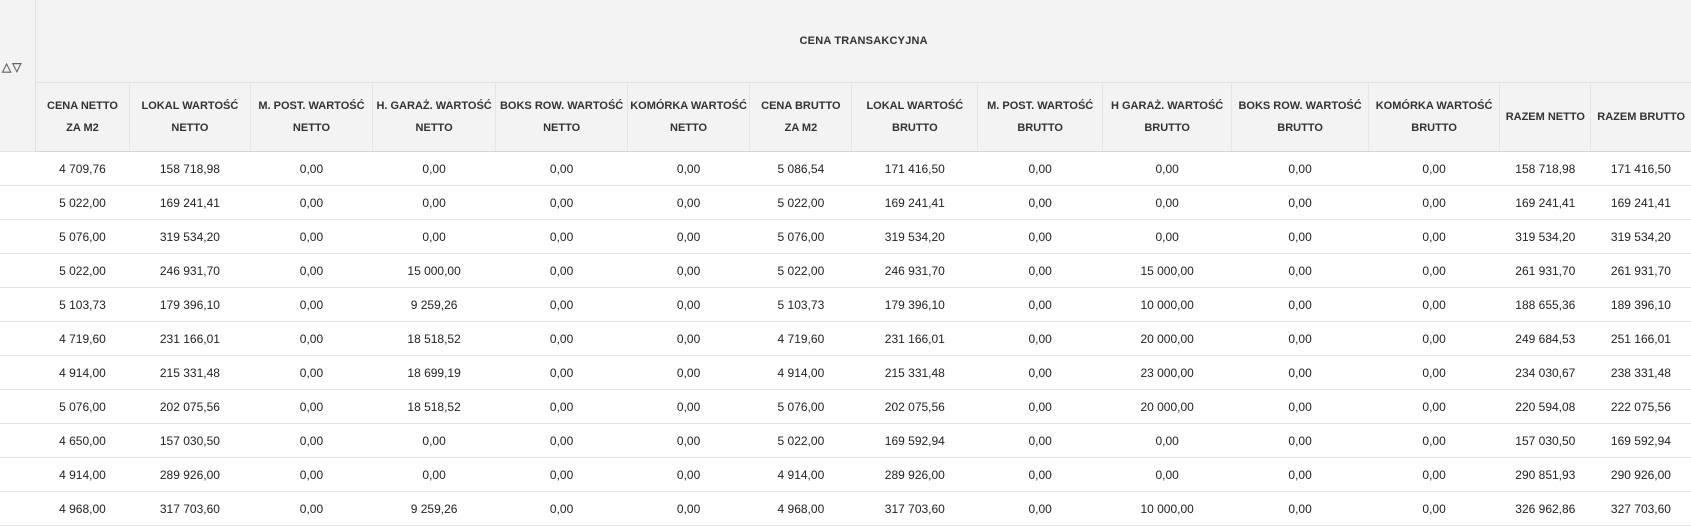 The height and width of the screenshot is (526, 1691). I want to click on table-cell: 231 166,01, so click(190, 338).